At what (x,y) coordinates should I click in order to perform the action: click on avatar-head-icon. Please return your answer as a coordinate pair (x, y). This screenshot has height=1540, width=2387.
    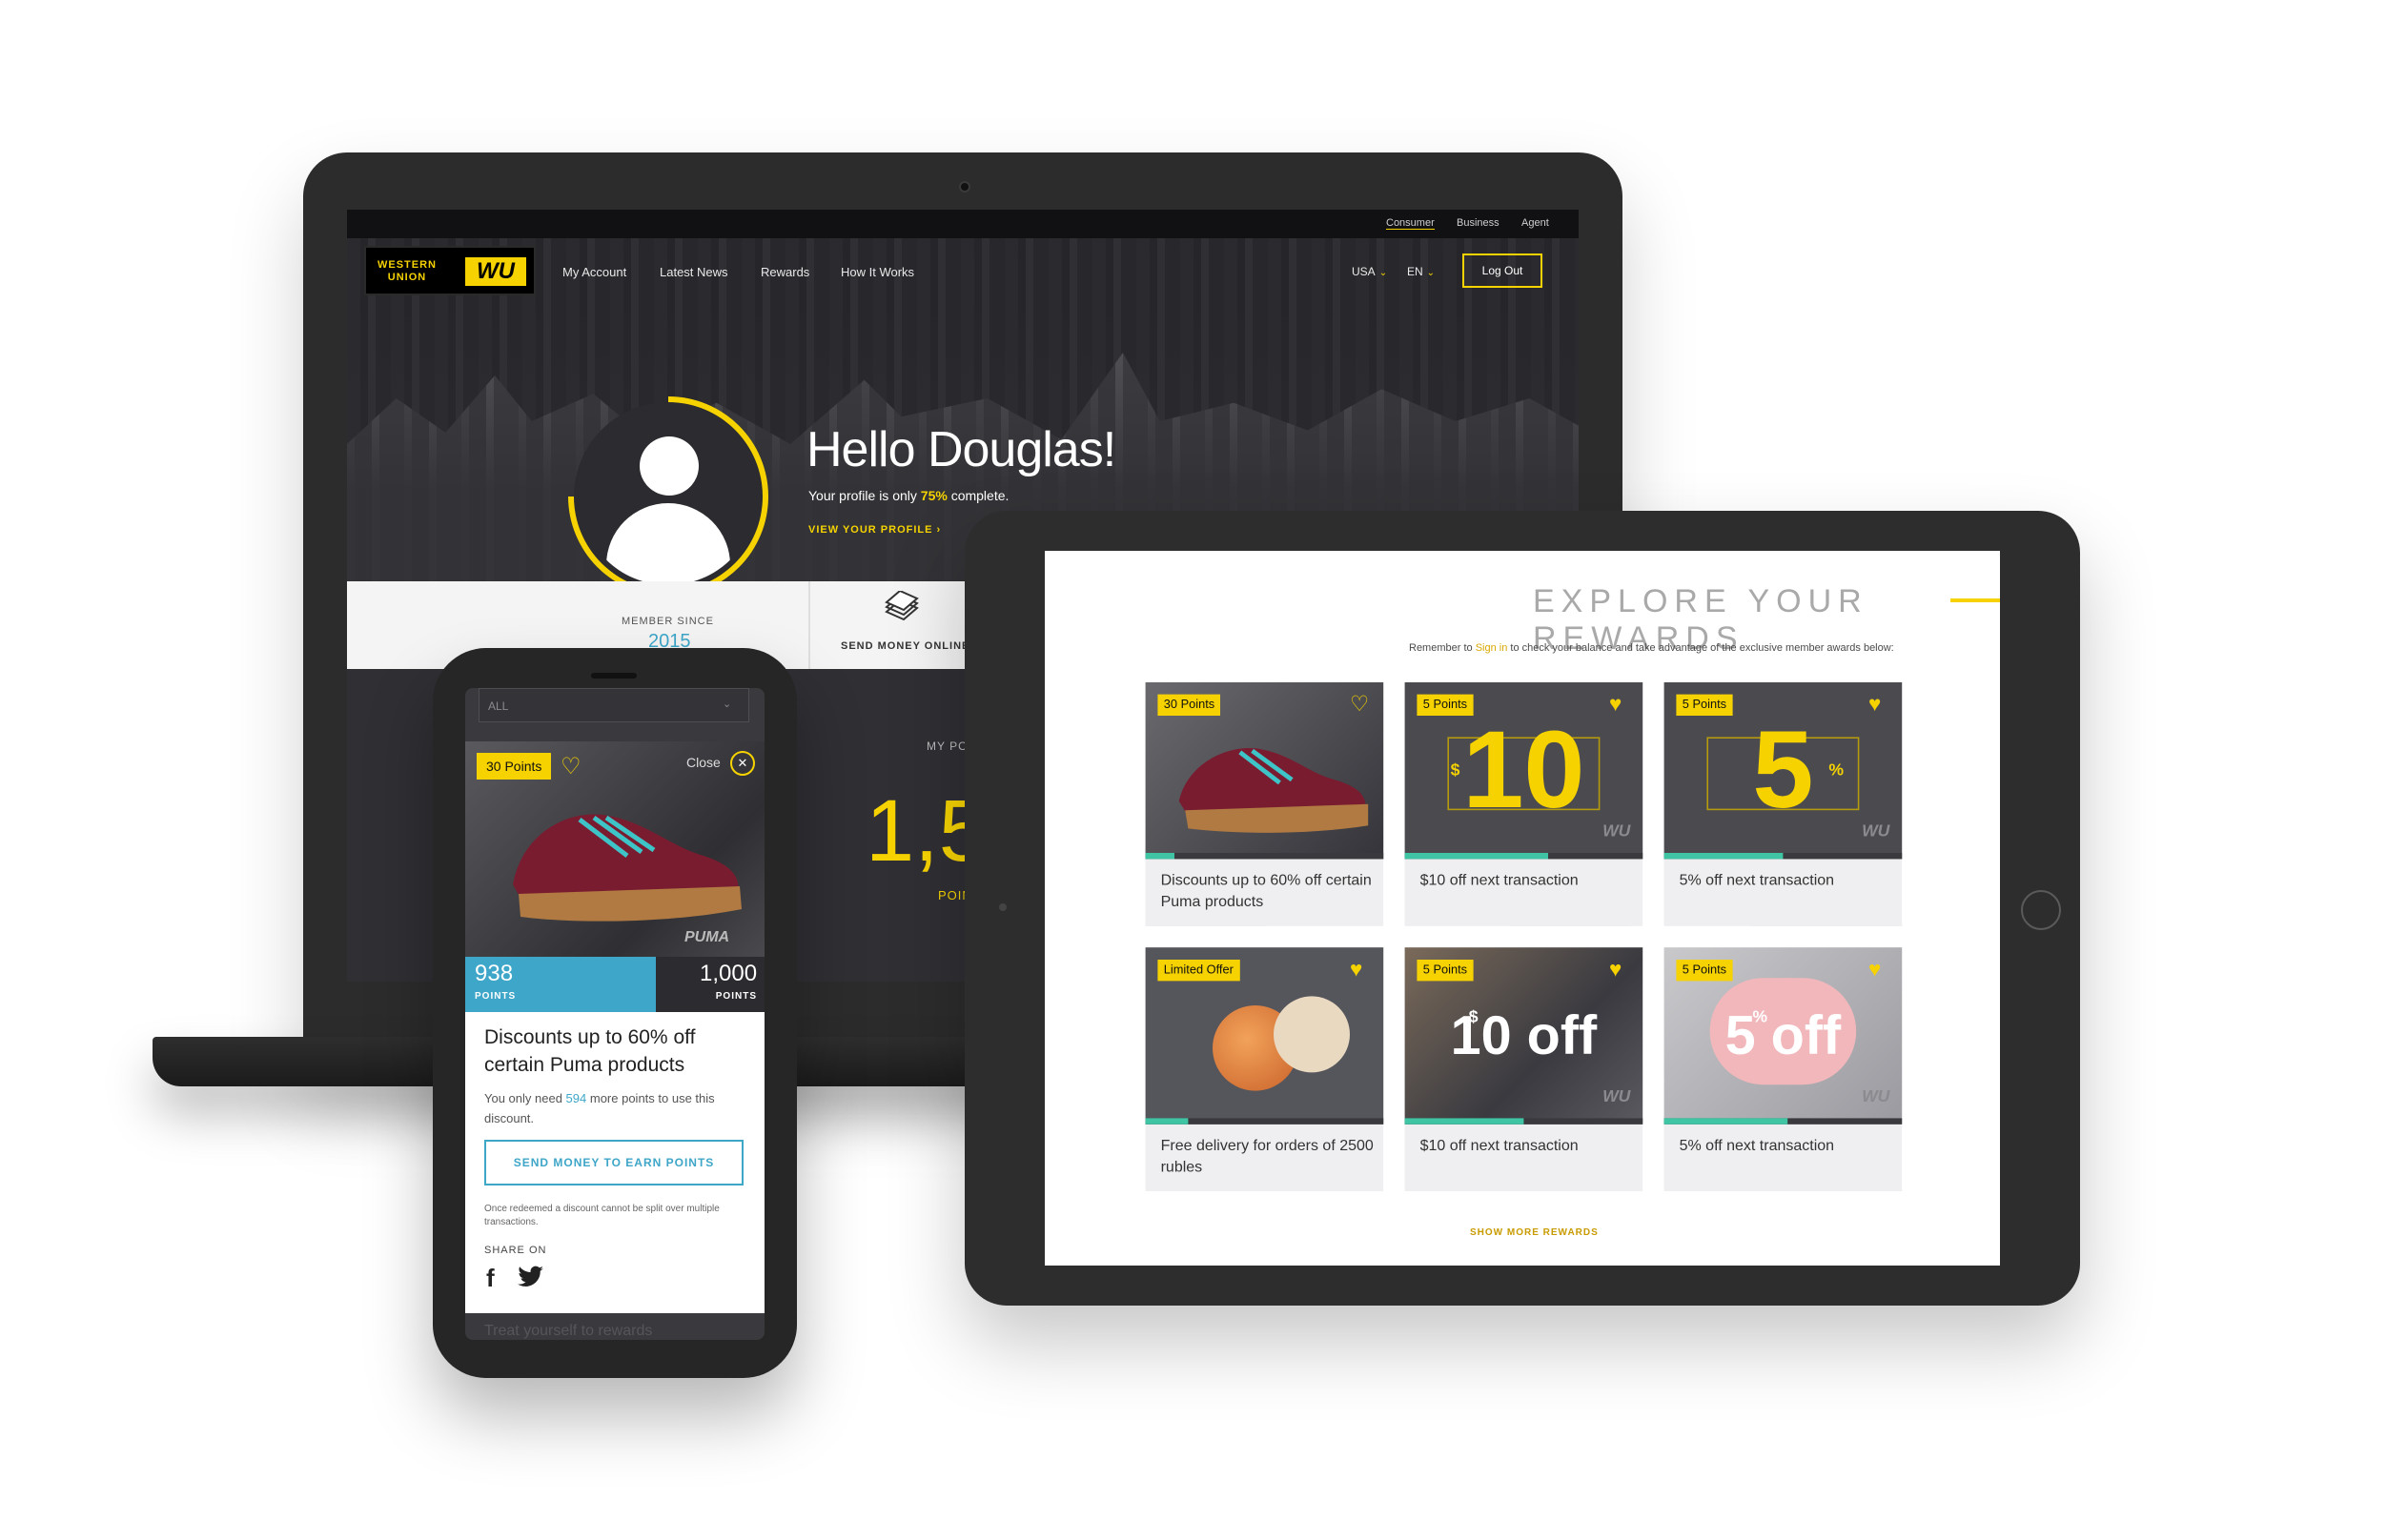
    Looking at the image, I should click on (669, 466).